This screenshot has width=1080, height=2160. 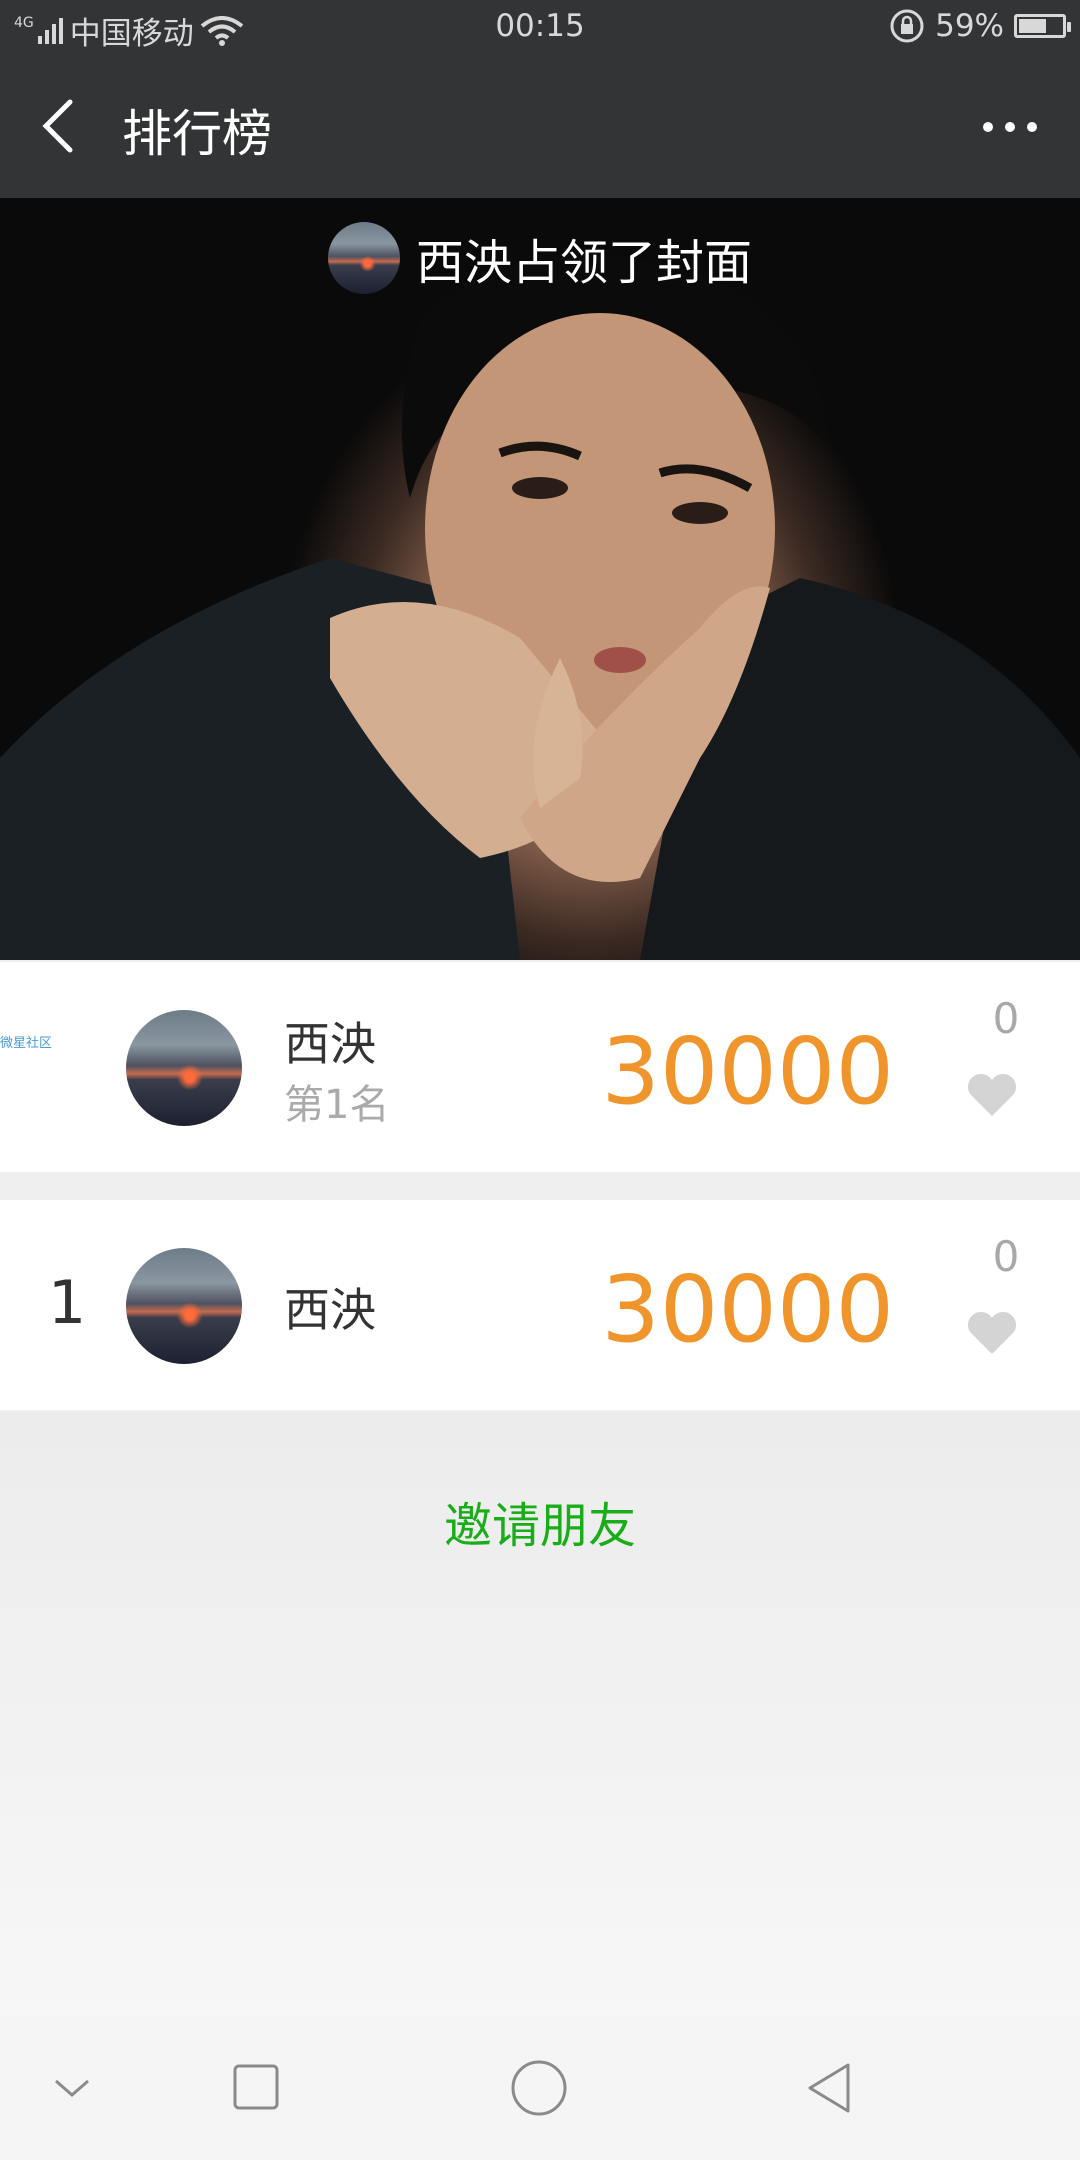 I want to click on cover-owner-avatar, so click(x=363, y=258).